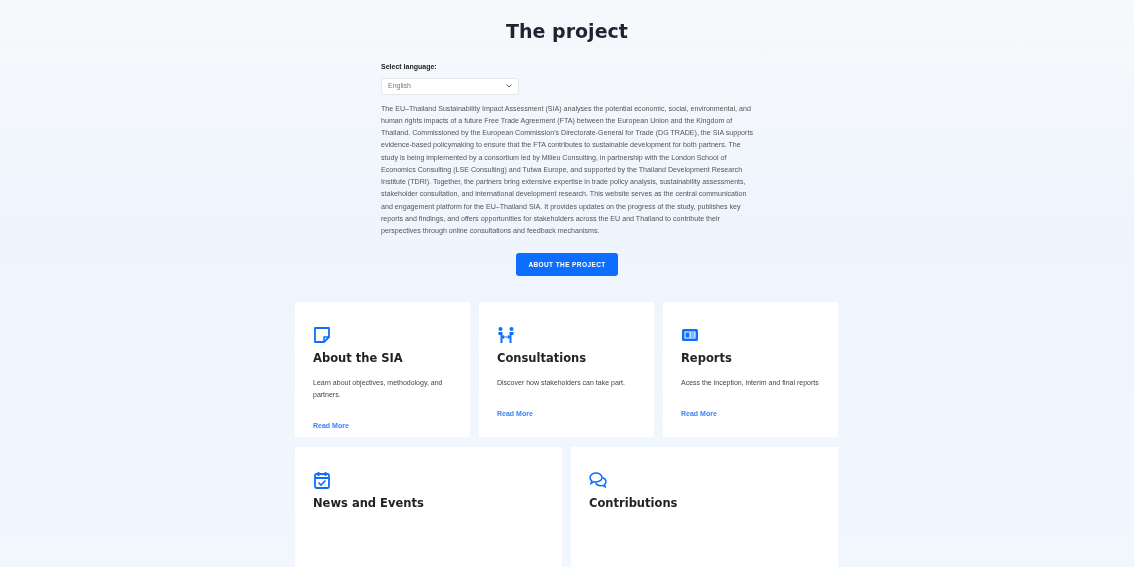 This screenshot has height=567, width=1134. I want to click on chat-bubbles-icon, so click(598, 480).